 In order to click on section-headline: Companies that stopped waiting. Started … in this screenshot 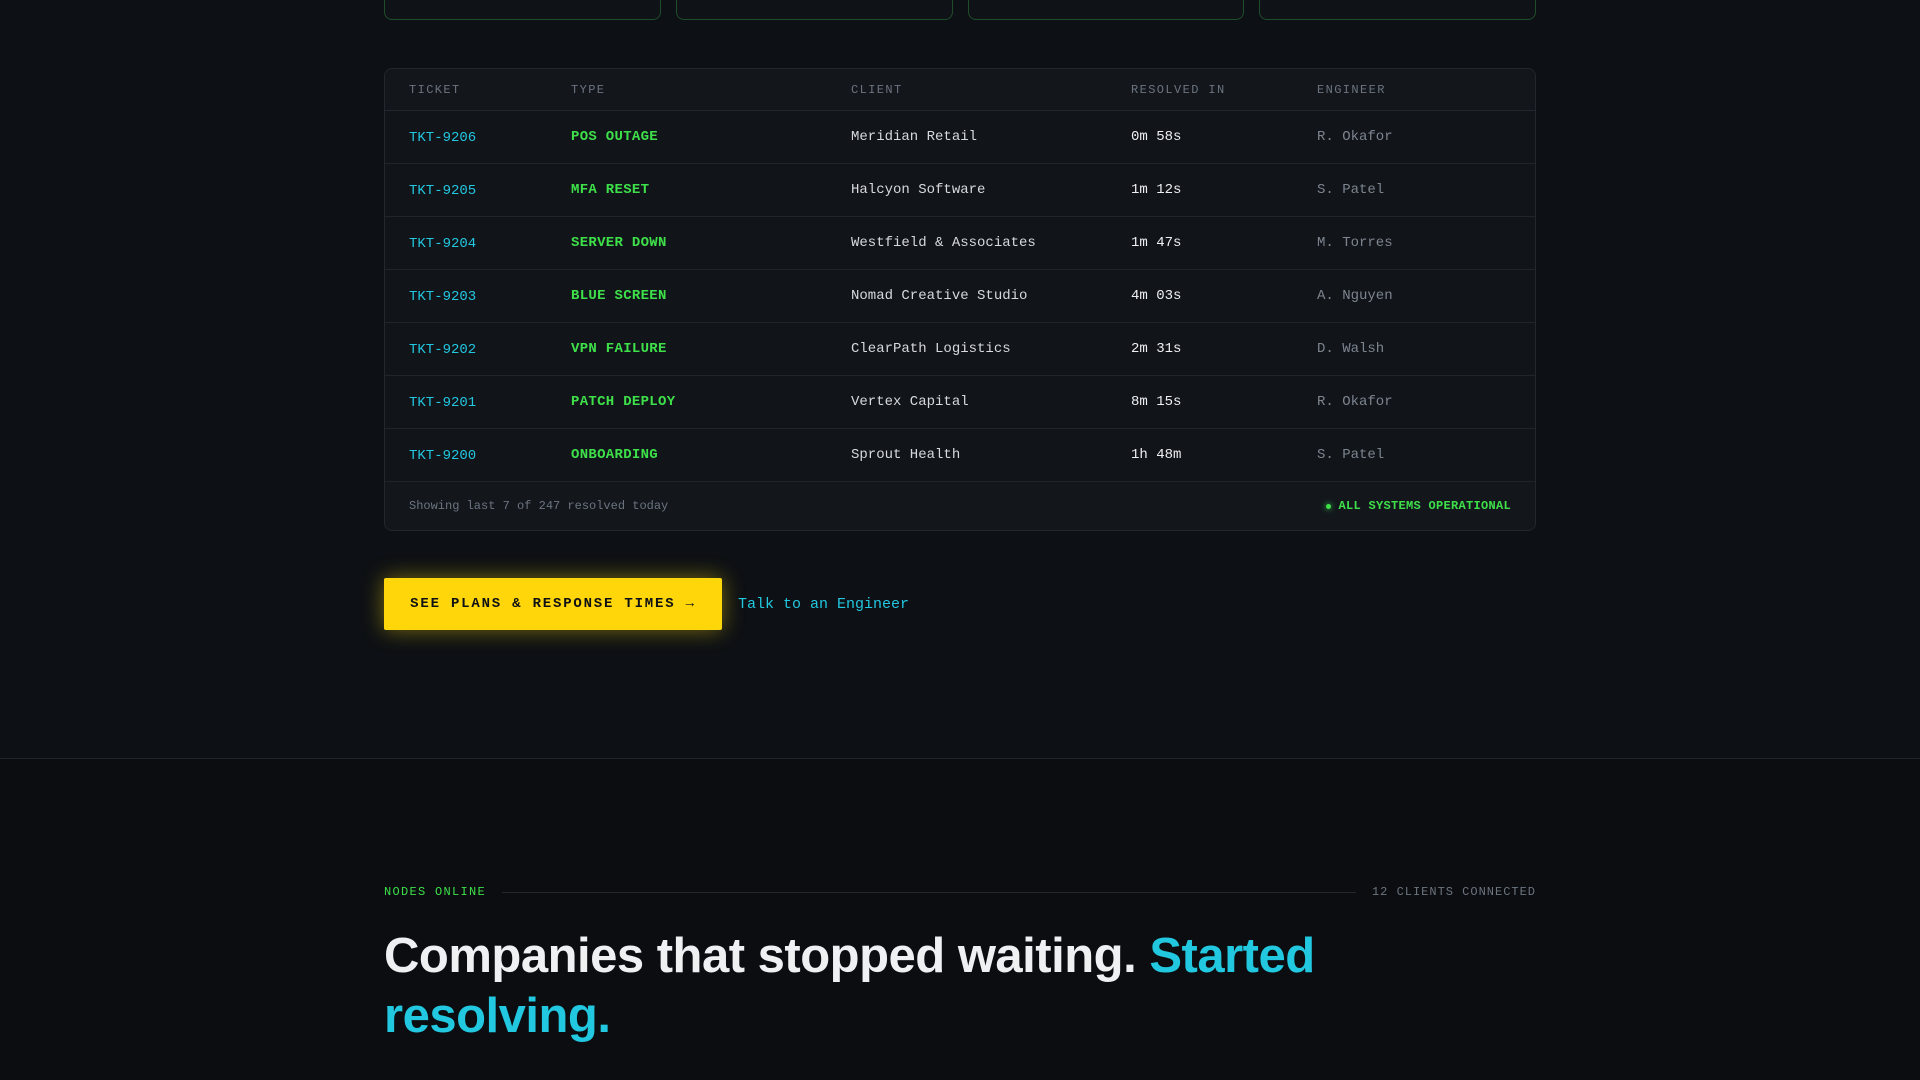, I will do `click(884, 986)`.